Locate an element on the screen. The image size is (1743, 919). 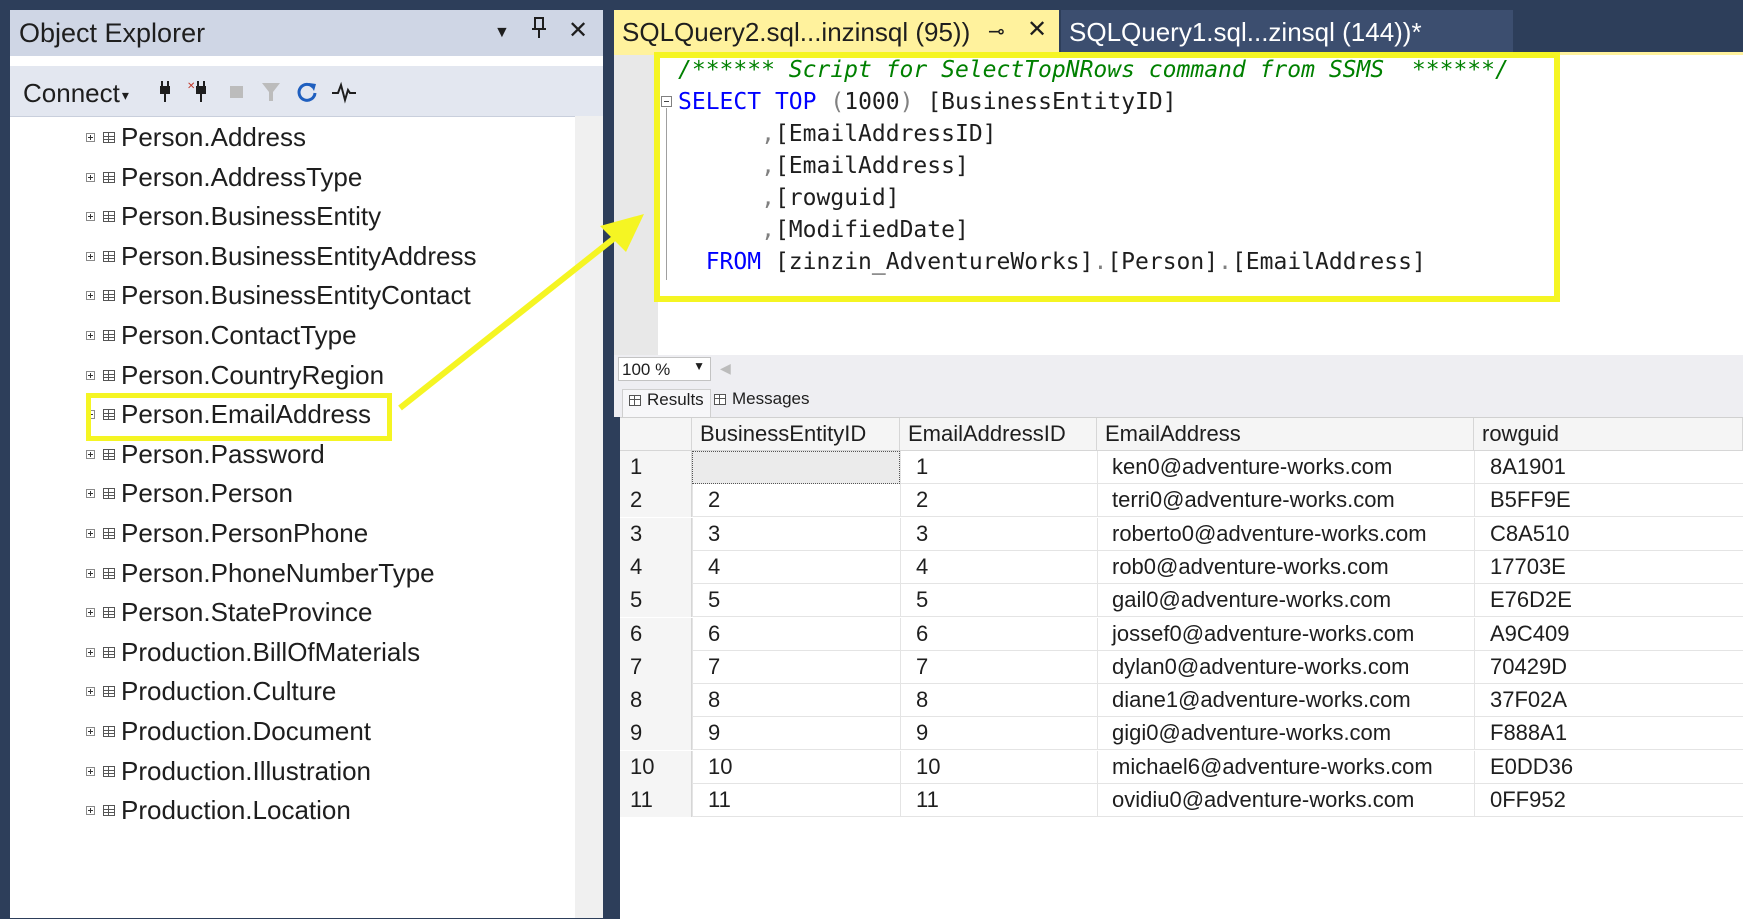
tree-item: Person.PersonPhone is located at coordinates (292, 536).